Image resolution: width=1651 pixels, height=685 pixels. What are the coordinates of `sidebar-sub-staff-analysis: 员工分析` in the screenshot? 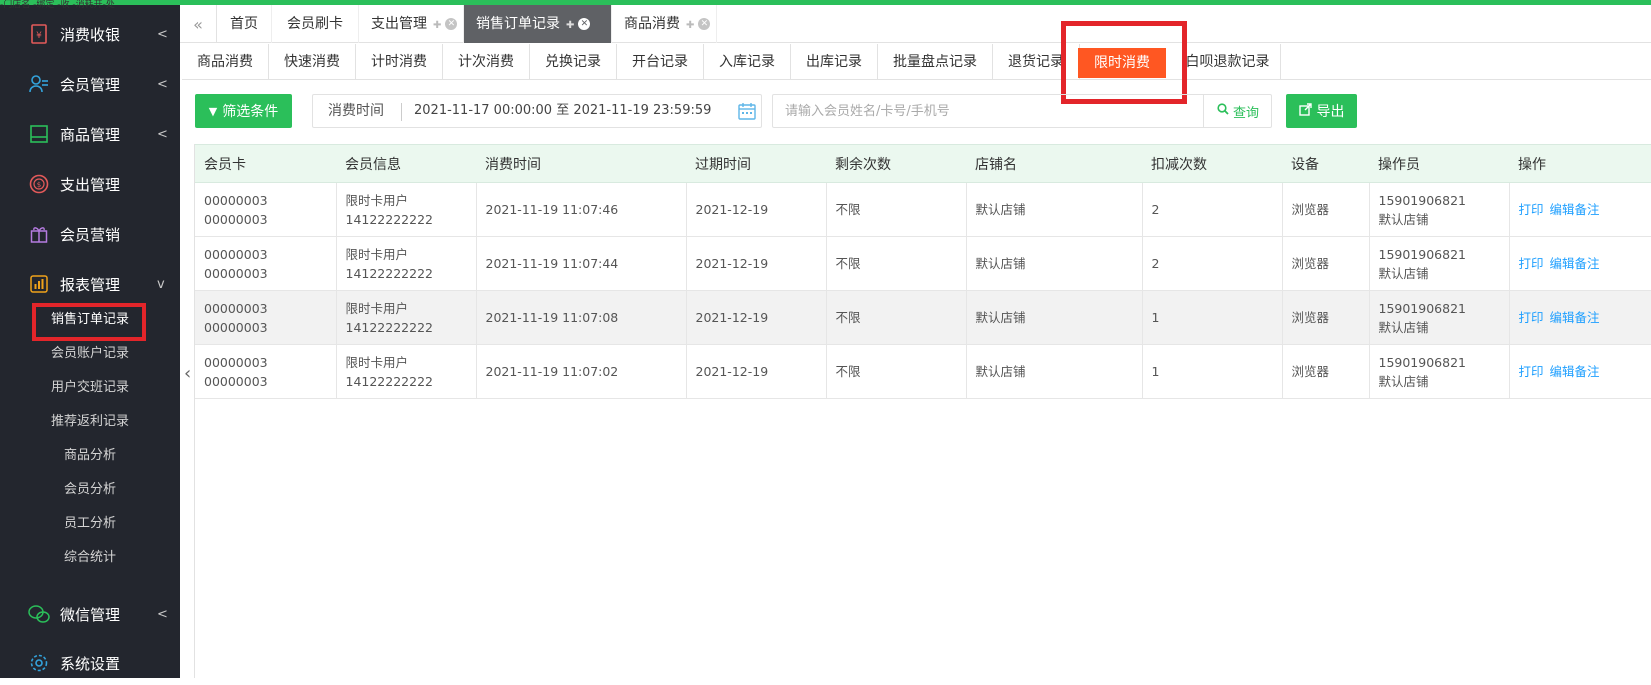 It's located at (90, 524).